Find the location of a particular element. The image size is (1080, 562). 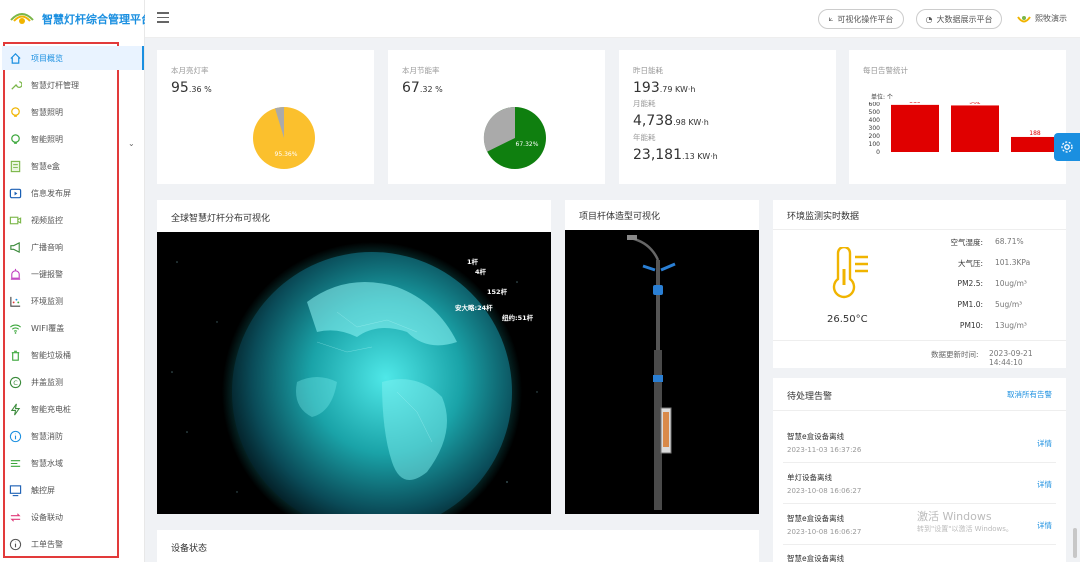

sidebar-item-label: 井盖监测 is located at coordinates (47, 382).